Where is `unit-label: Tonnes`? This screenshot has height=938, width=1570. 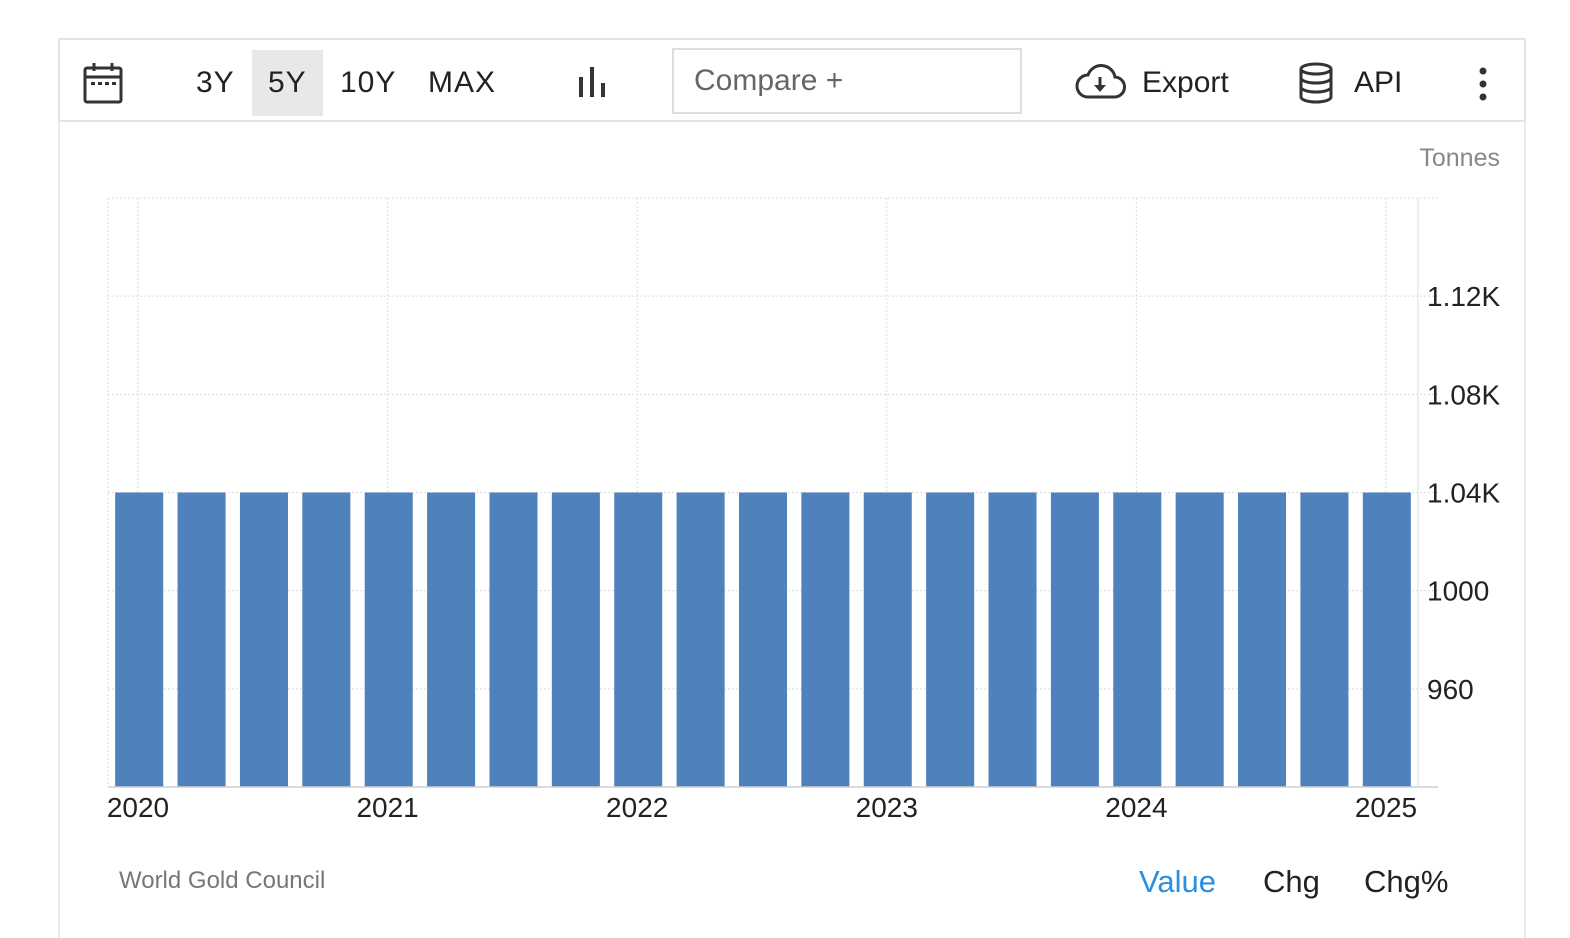
unit-label: Tonnes is located at coordinates (1459, 158).